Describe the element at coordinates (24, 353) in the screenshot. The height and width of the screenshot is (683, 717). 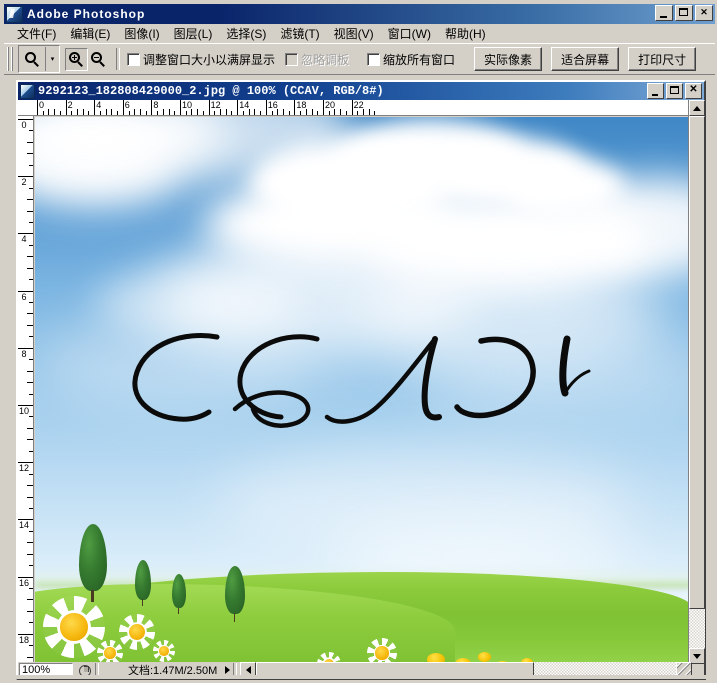
I see `ruler-label-v: 8` at that location.